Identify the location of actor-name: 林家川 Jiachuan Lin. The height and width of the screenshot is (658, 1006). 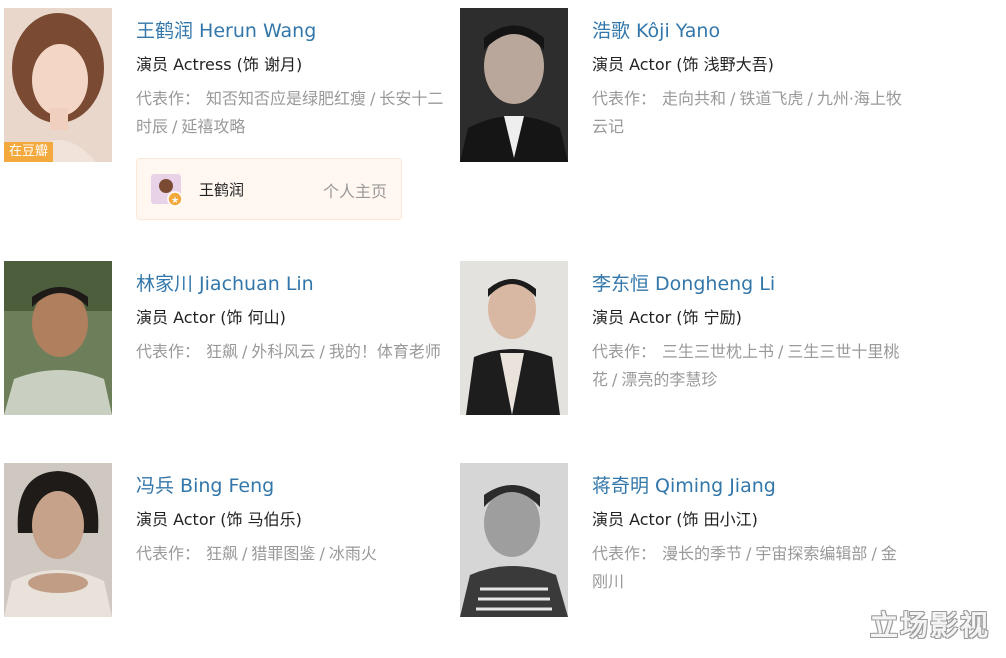
(296, 284).